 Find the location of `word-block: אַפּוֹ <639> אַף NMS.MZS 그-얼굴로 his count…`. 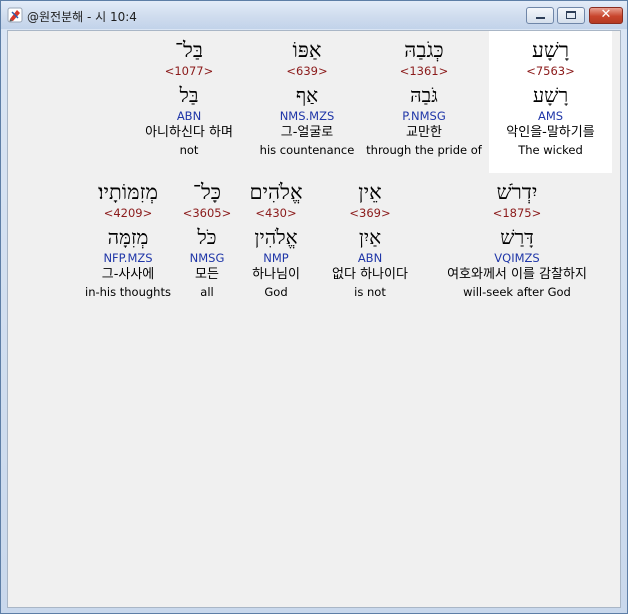

word-block: אַפּוֹ <639> אַף NMS.MZS 그-얼굴로 his count… is located at coordinates (307, 95).